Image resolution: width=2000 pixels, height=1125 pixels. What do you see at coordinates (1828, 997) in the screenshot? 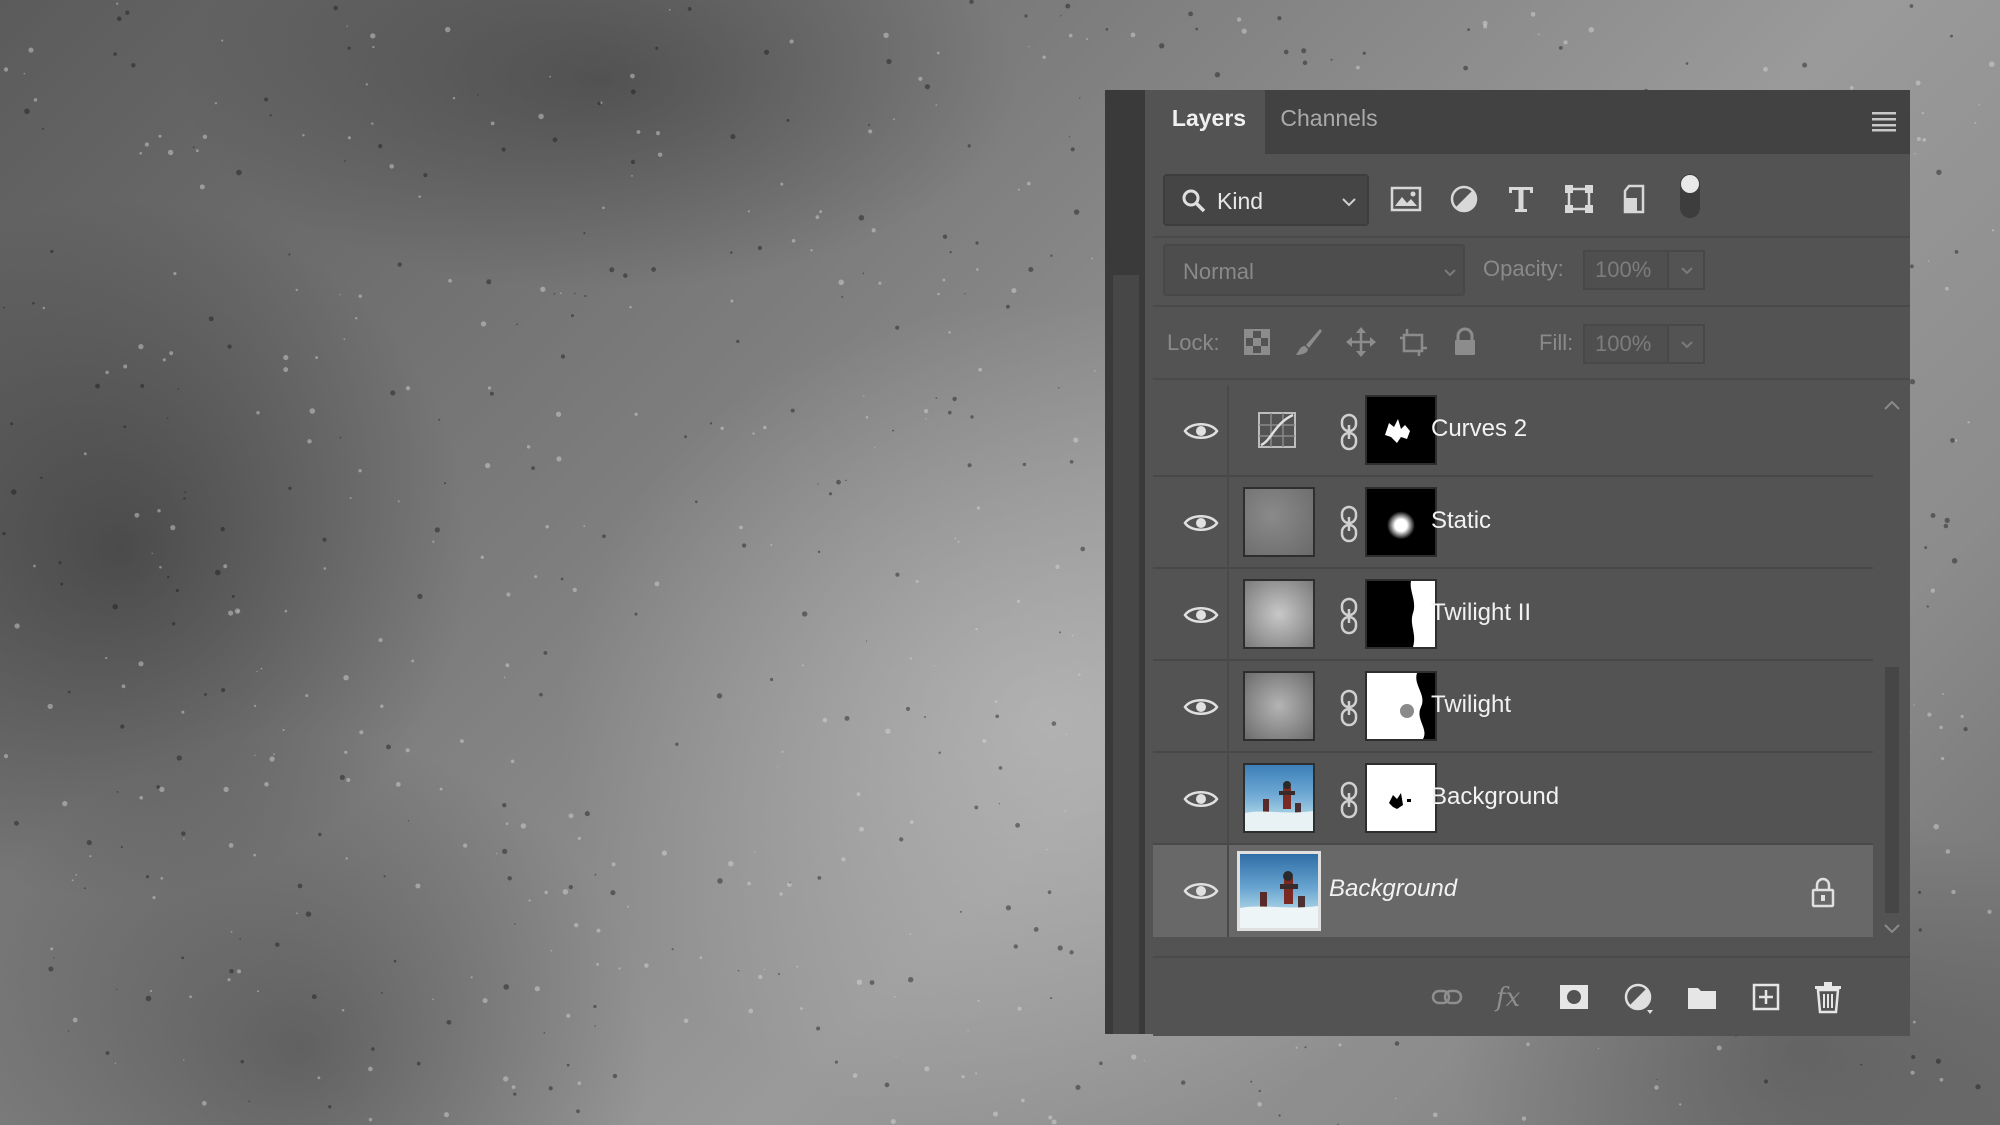
I see `delete-layer-icon` at bounding box center [1828, 997].